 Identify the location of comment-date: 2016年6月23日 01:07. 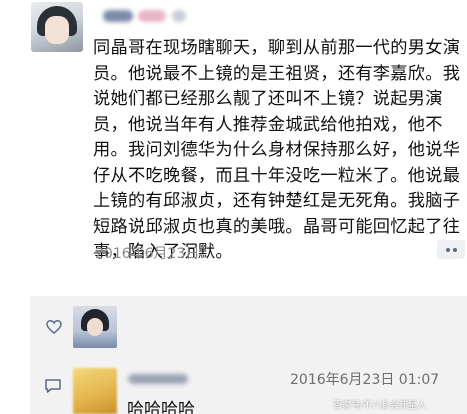
(365, 380).